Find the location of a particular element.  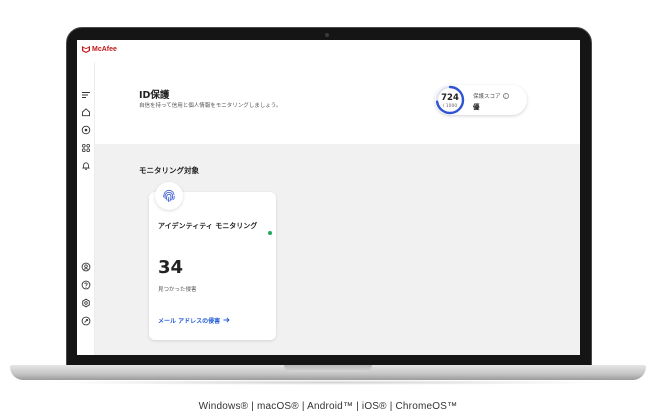

breach-count: 34 is located at coordinates (171, 267).